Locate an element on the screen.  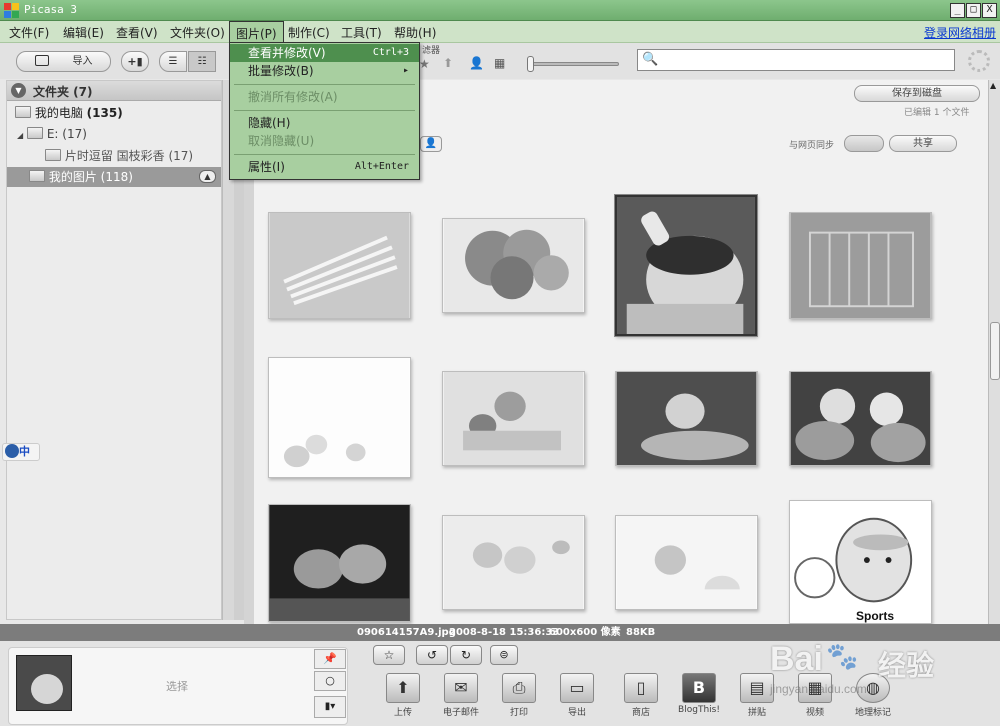
menu-item-unhide: 取消隐藏(U) is located at coordinates (324, 141).